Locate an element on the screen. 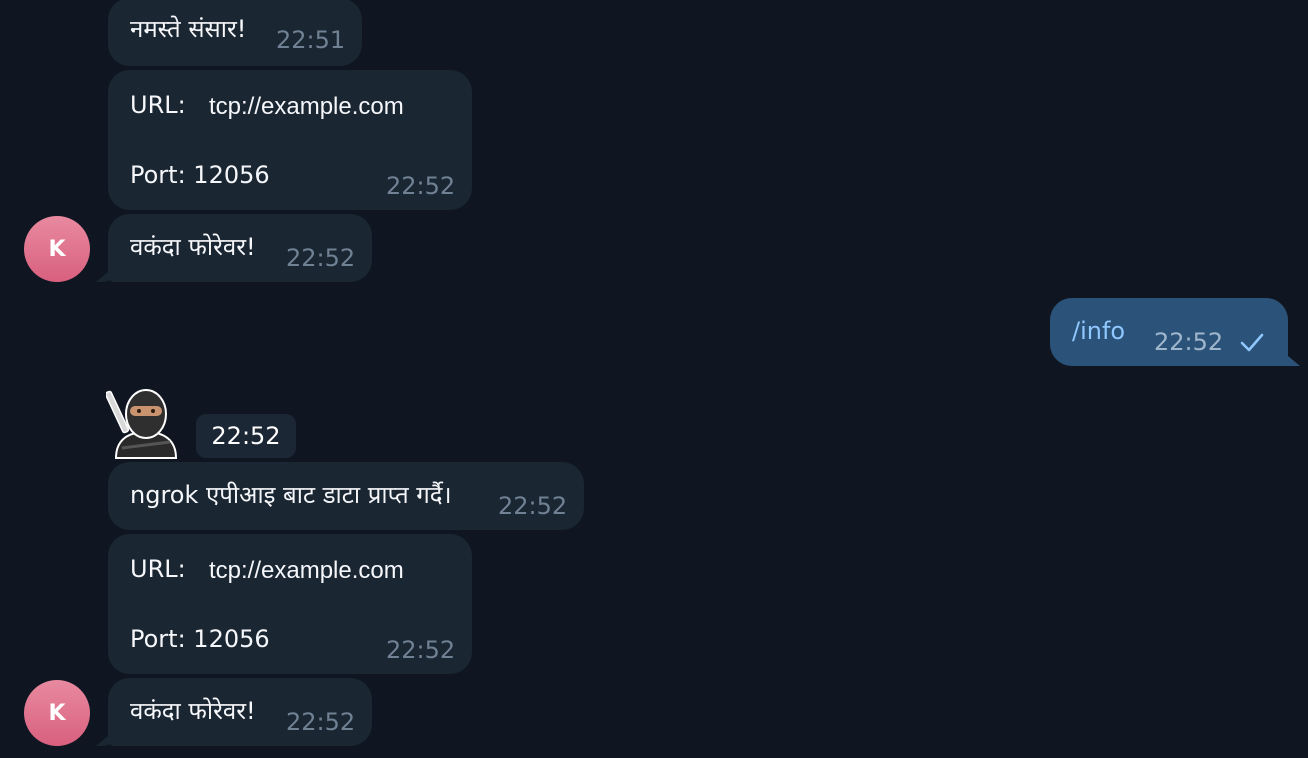 This screenshot has height=758, width=1308. message-text: ngrok एपीआइ बाट डाटा प्राप्त गर्दै। is located at coordinates (291, 495).